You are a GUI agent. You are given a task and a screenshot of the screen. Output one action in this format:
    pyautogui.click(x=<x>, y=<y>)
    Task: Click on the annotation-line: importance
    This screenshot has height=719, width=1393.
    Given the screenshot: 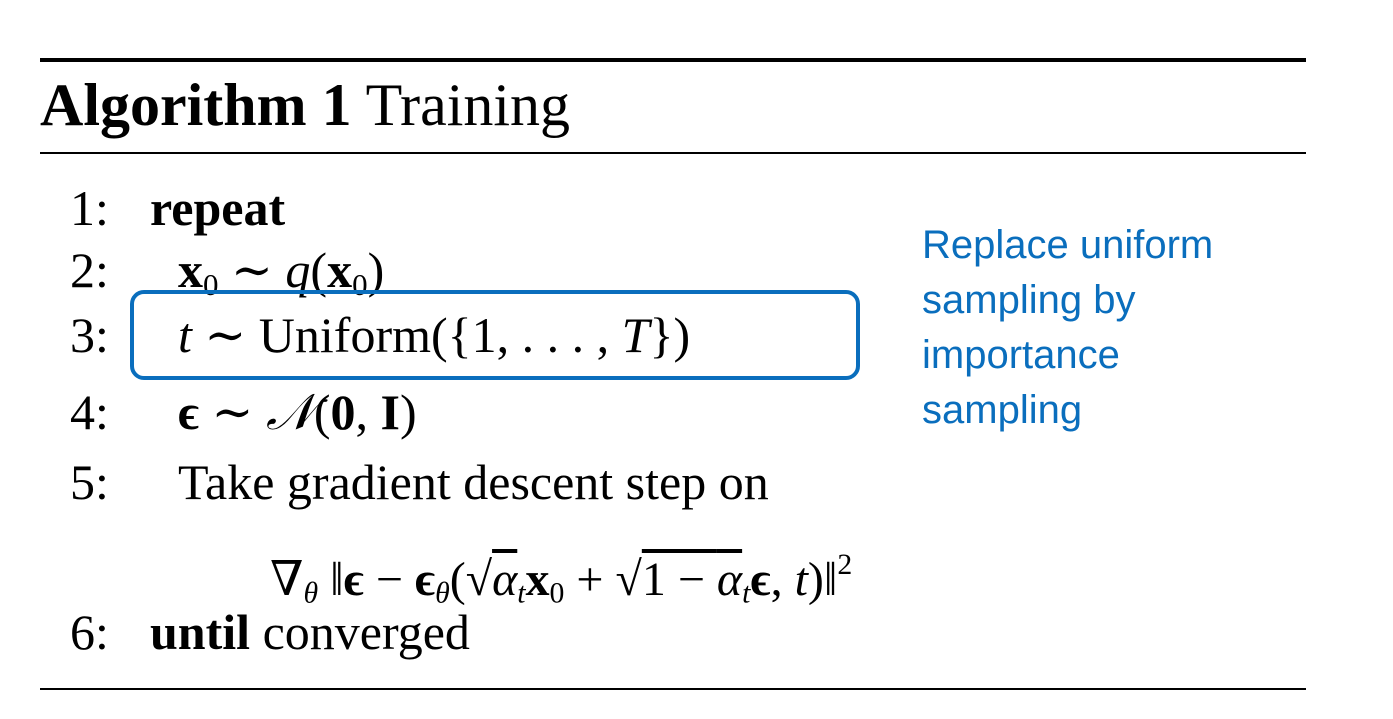 What is the action you would take?
    pyautogui.click(x=1021, y=355)
    